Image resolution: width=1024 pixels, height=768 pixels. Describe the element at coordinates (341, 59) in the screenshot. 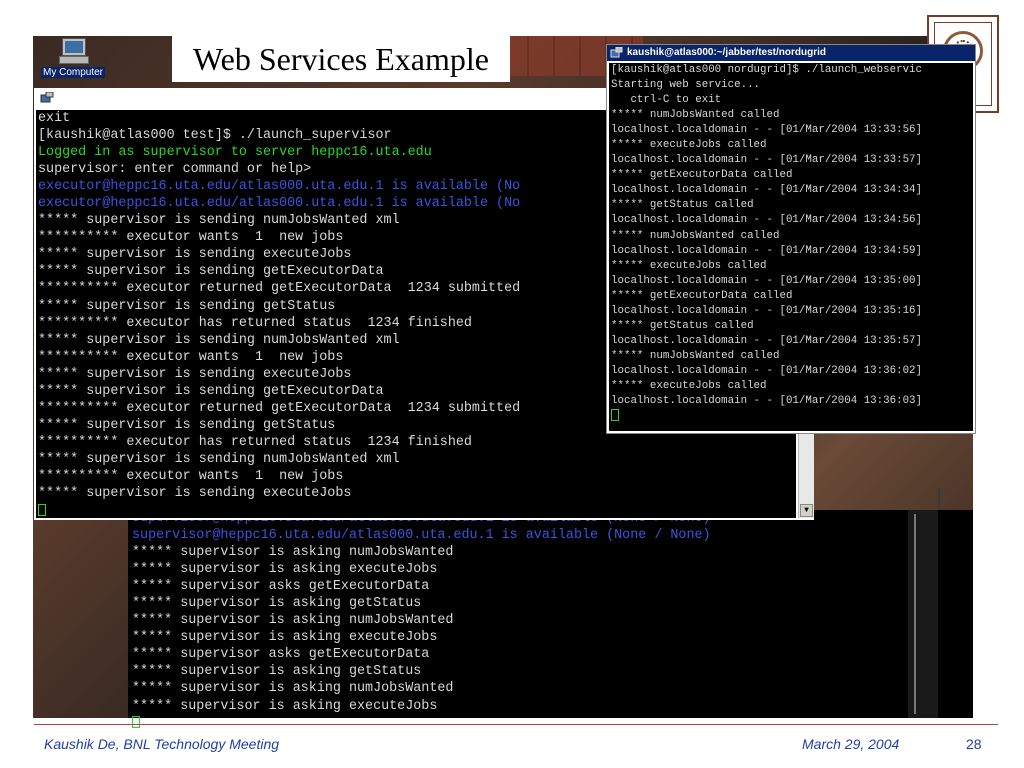

I see `slide-title: Web Services Example` at that location.